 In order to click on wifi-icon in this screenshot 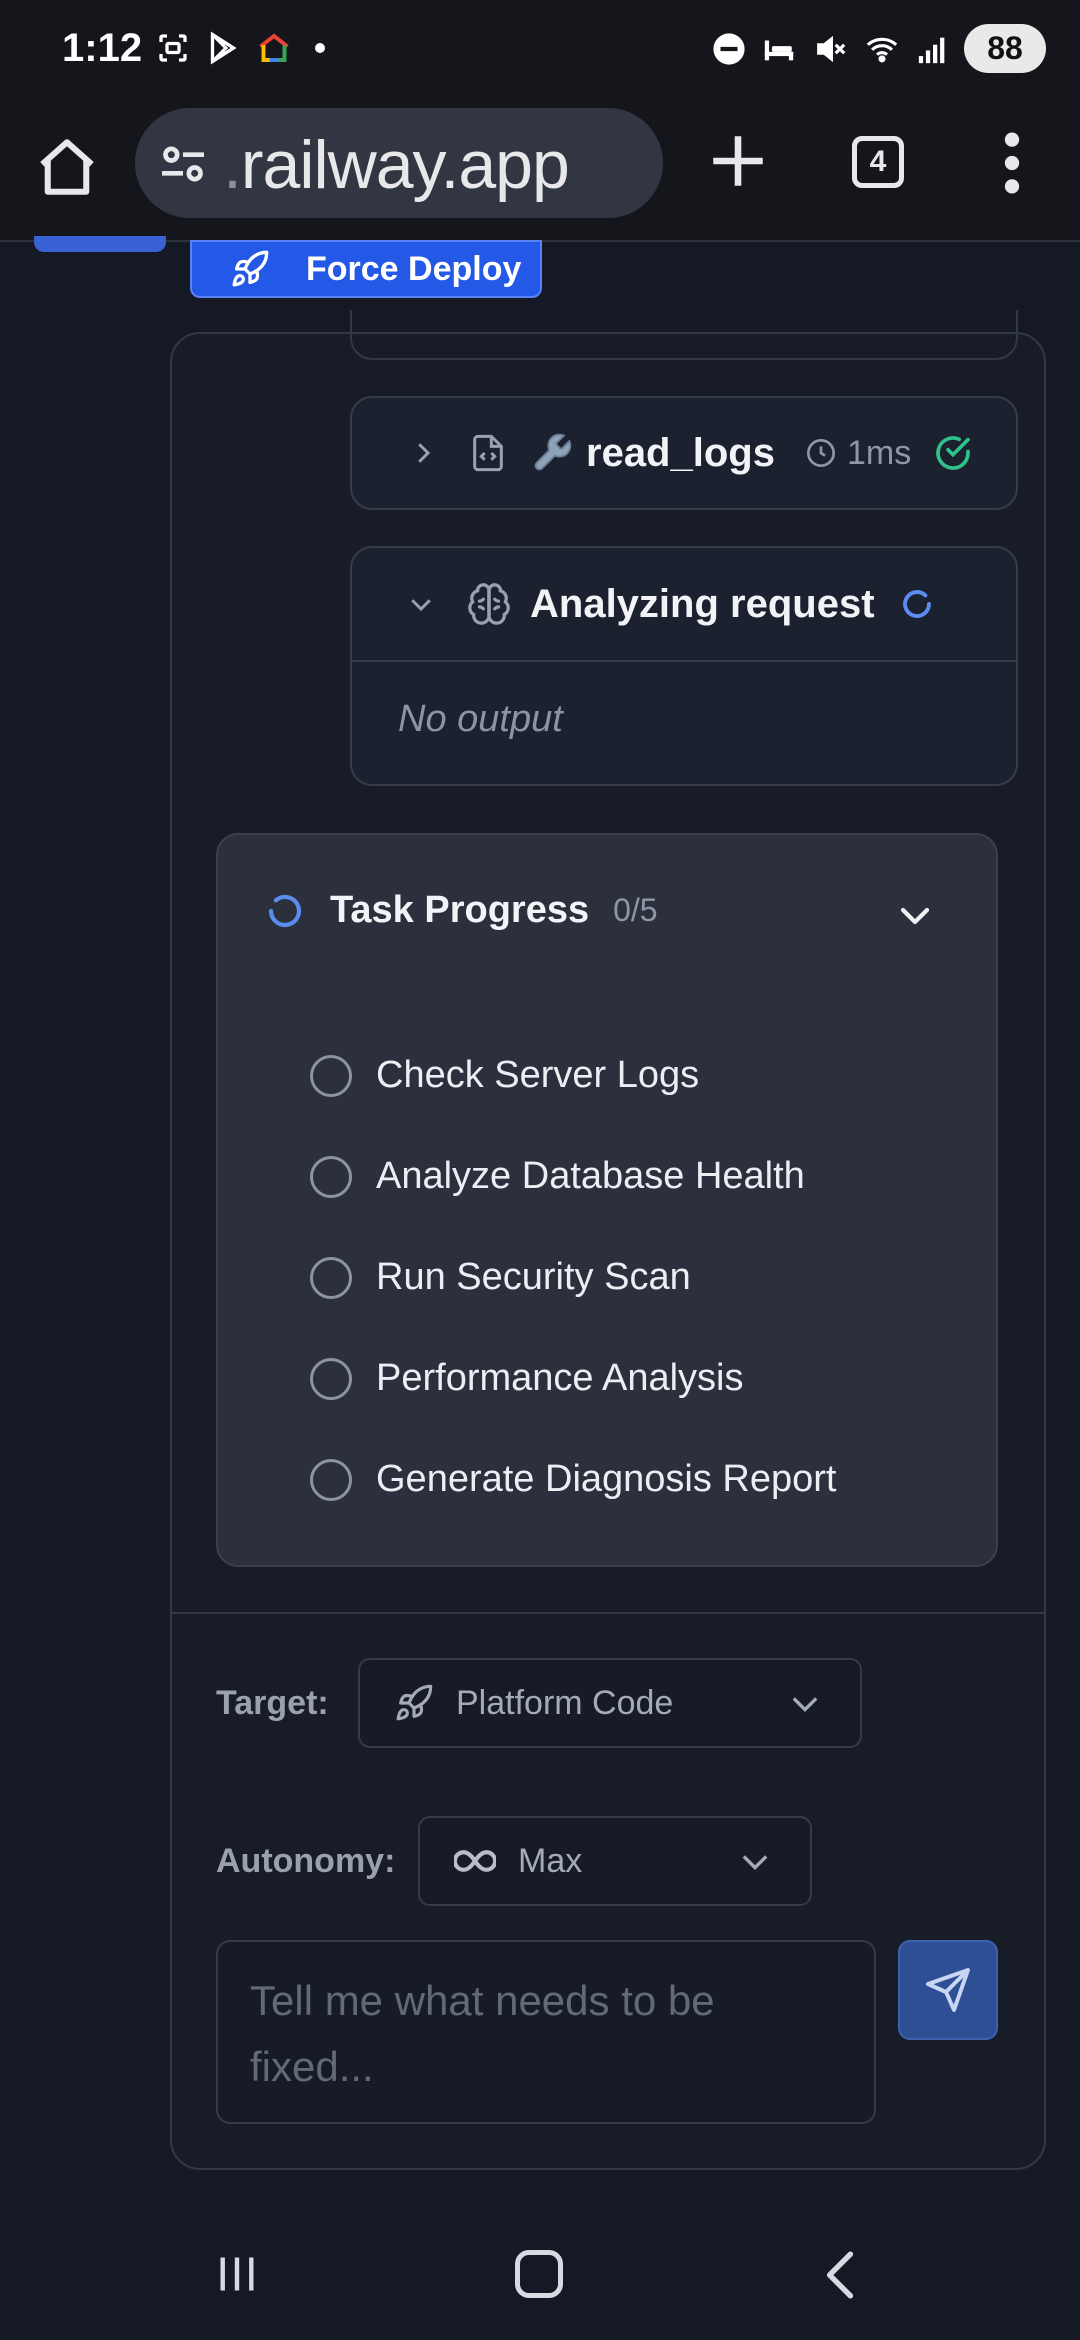, I will do `click(882, 49)`.